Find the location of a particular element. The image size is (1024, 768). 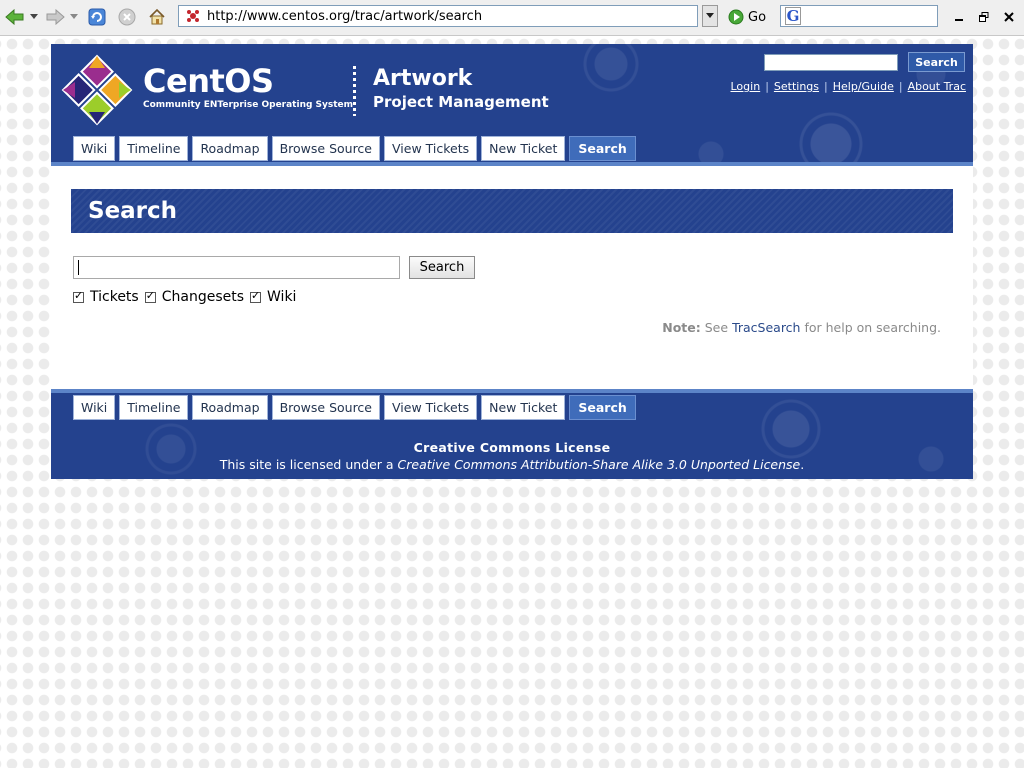

tab-browse-source: Browse Source is located at coordinates (325, 148).